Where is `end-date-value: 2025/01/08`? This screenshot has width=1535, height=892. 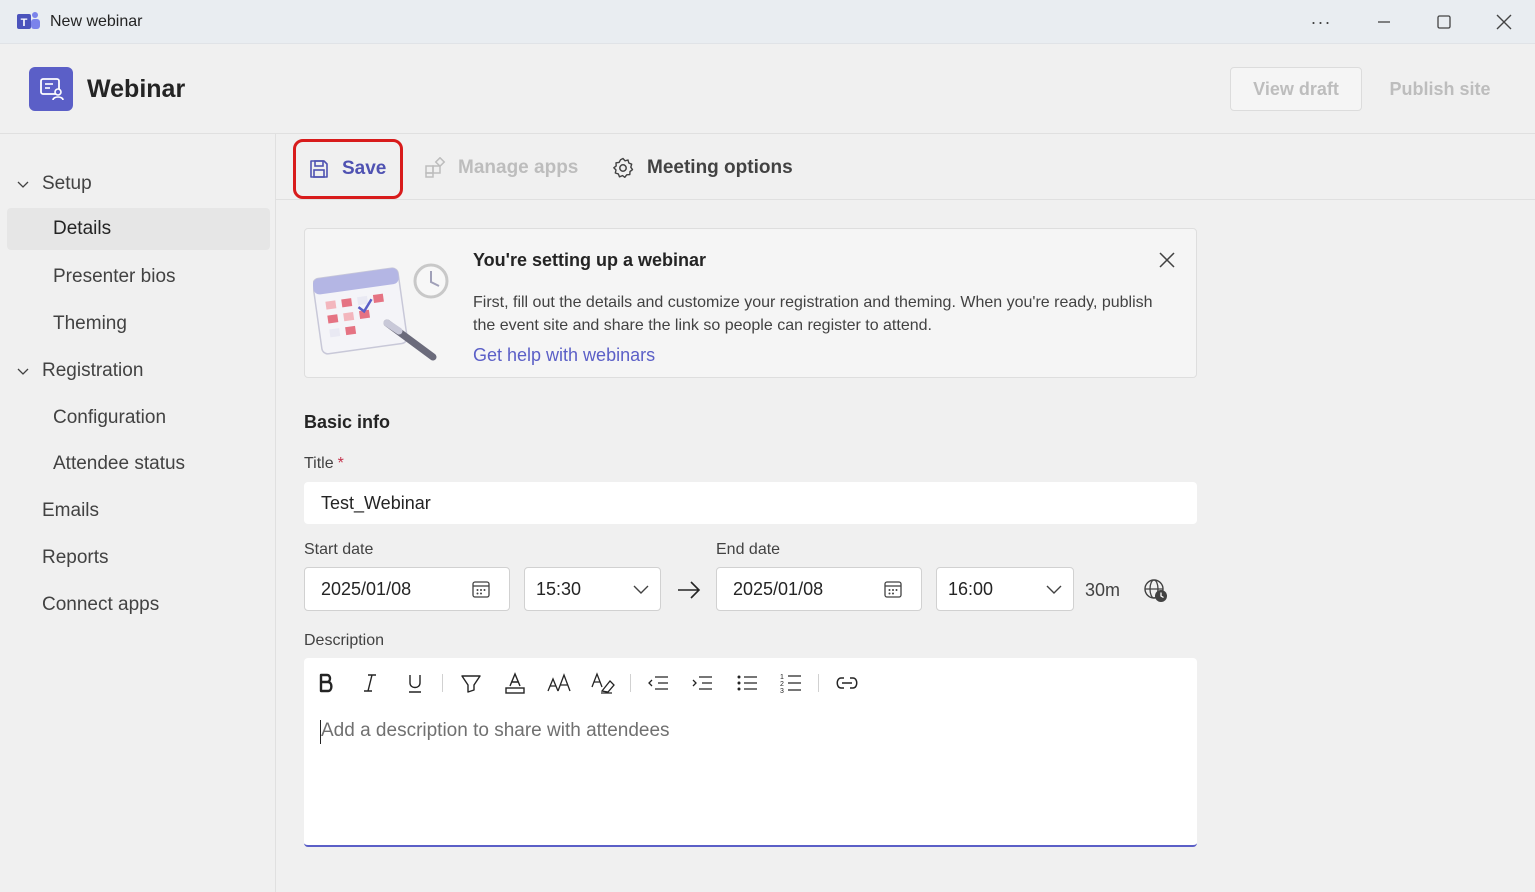 end-date-value: 2025/01/08 is located at coordinates (778, 588).